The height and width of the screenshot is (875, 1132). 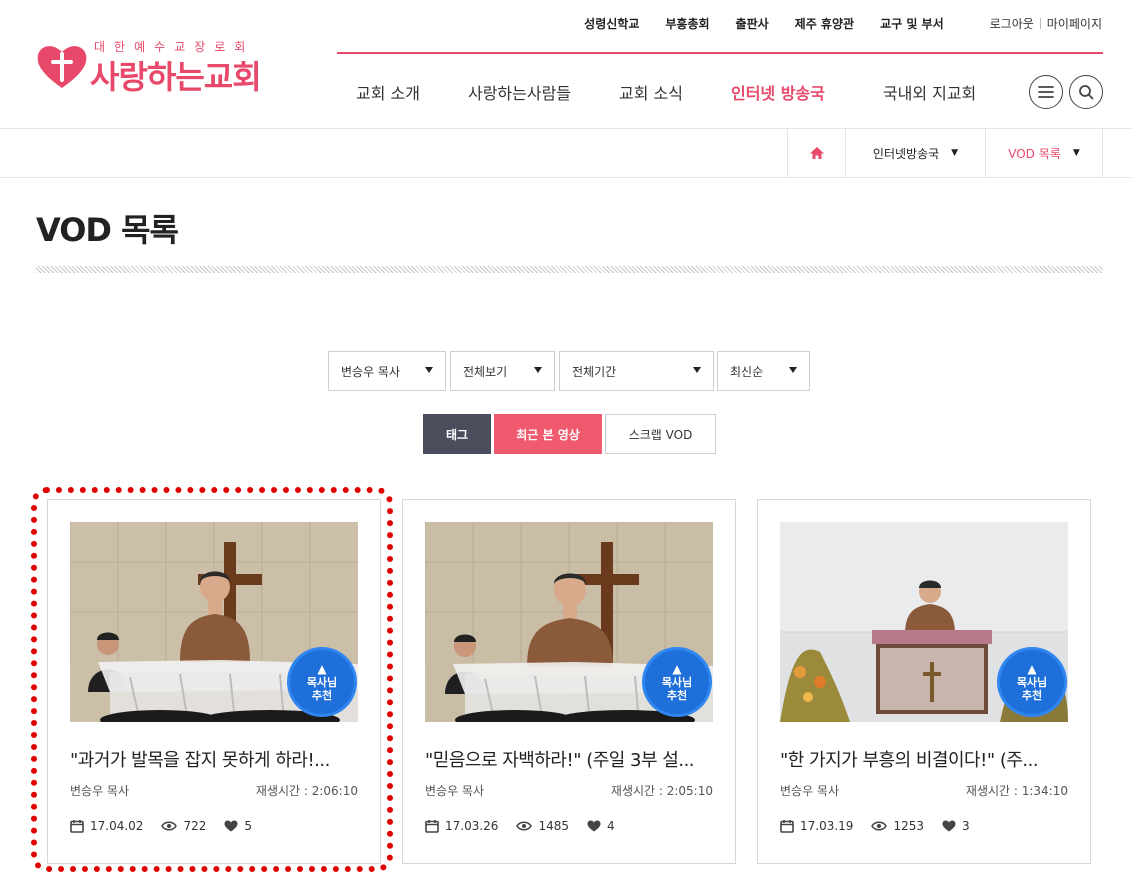 What do you see at coordinates (566, 153) in the screenshot?
I see `breadcrumb-bar: 인터넷방송국 ▼ VOD 목록 ▼` at bounding box center [566, 153].